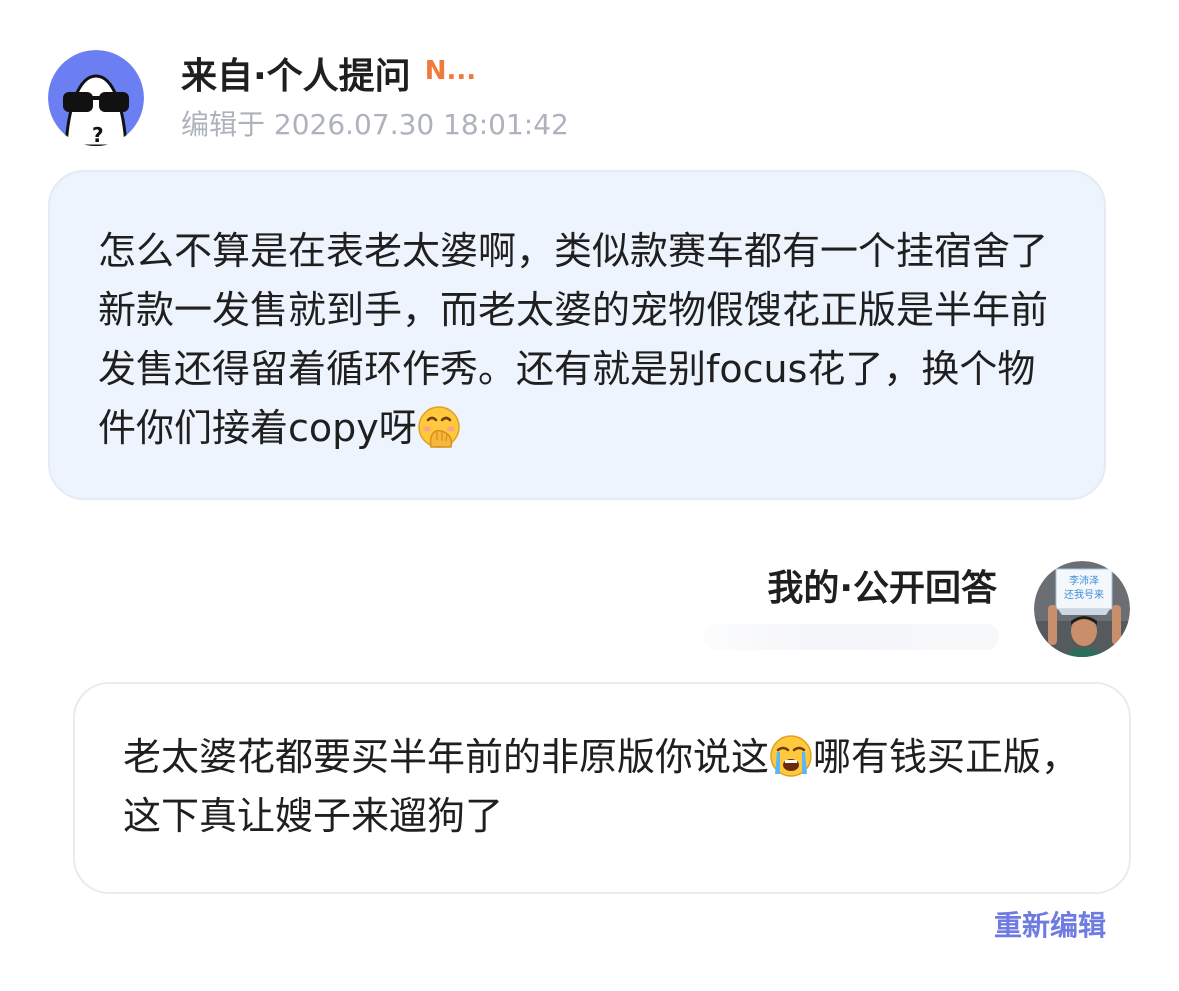 Image resolution: width=1179 pixels, height=991 pixels. I want to click on answer-author-label: 我的·公开回答, so click(882, 589).